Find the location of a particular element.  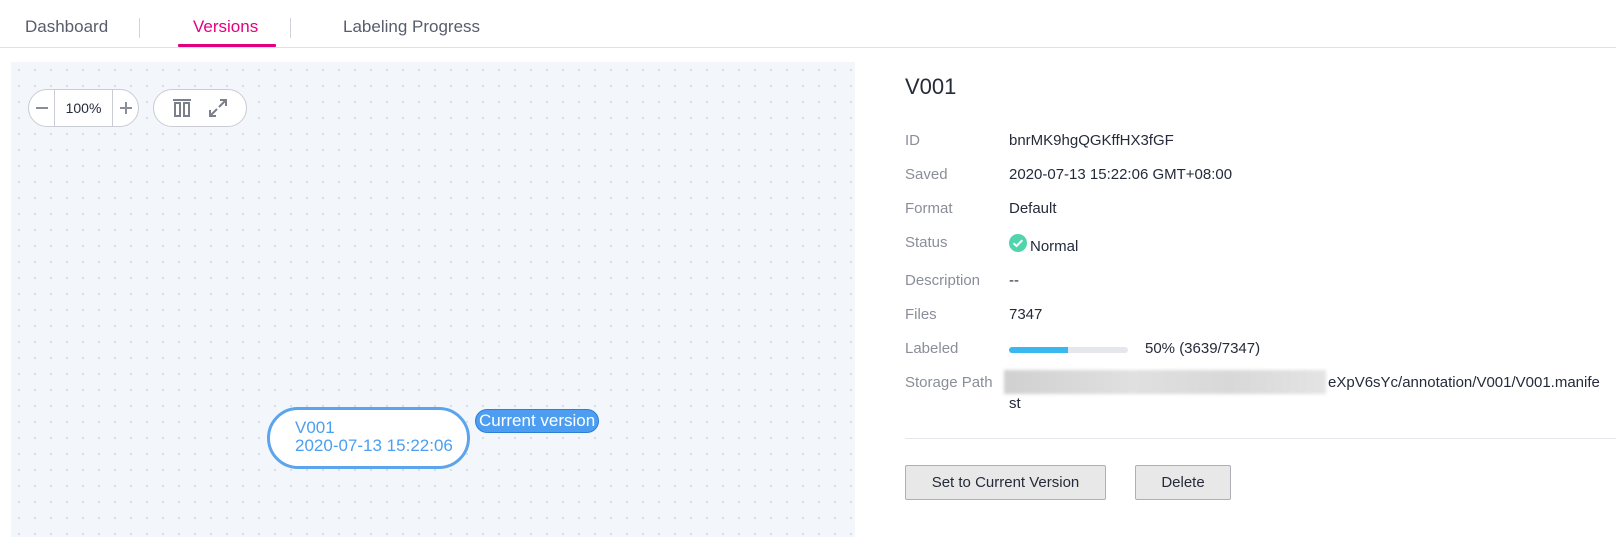

field-label: Description is located at coordinates (943, 280).